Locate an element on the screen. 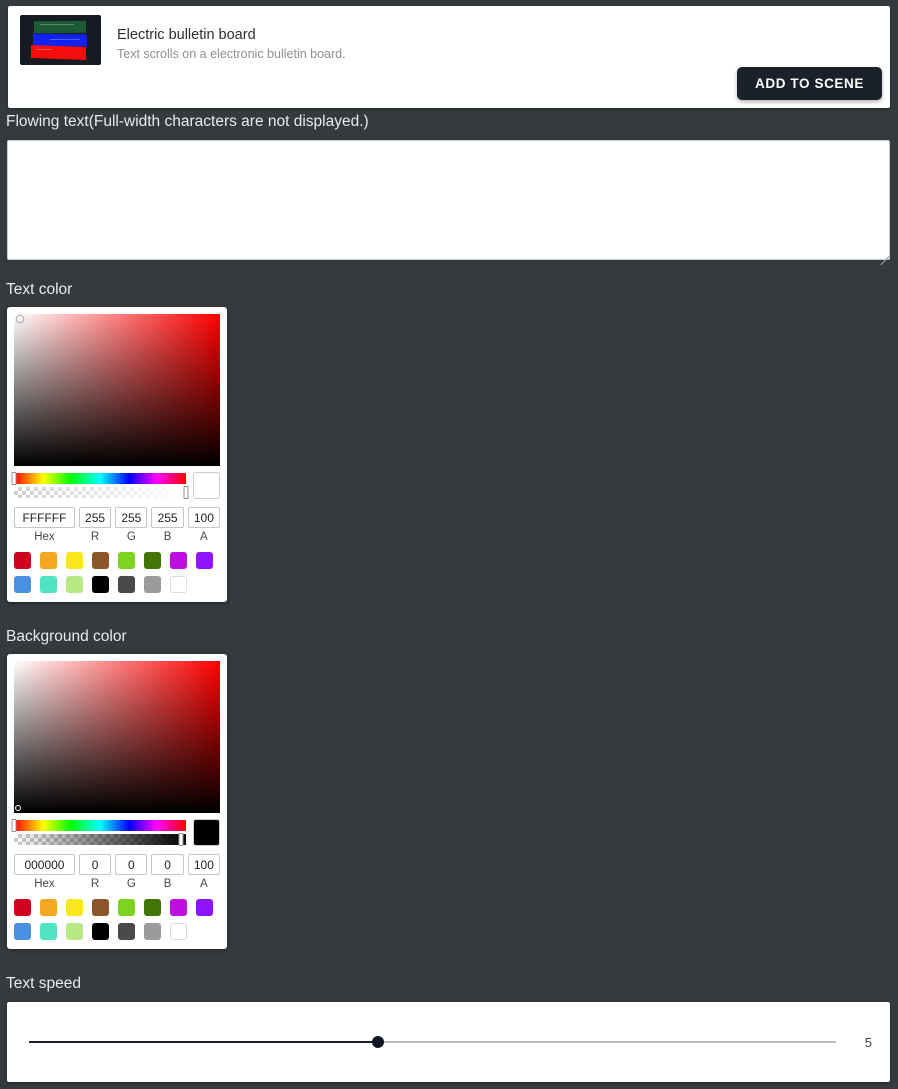  add-to-scene-button: ADD TO SCENE is located at coordinates (809, 83).